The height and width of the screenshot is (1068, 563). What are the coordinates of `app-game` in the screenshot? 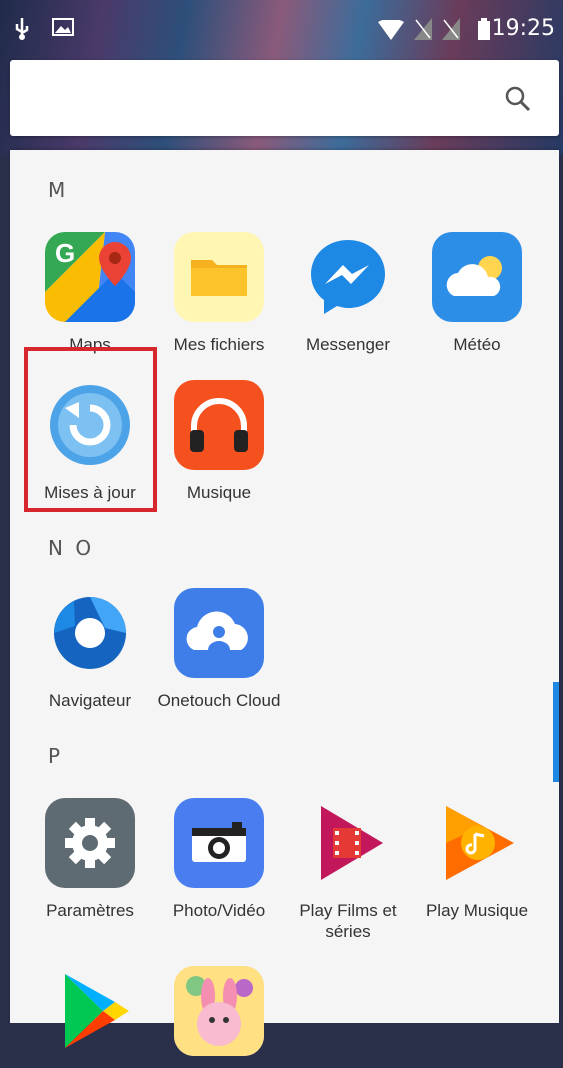 It's located at (219, 1017).